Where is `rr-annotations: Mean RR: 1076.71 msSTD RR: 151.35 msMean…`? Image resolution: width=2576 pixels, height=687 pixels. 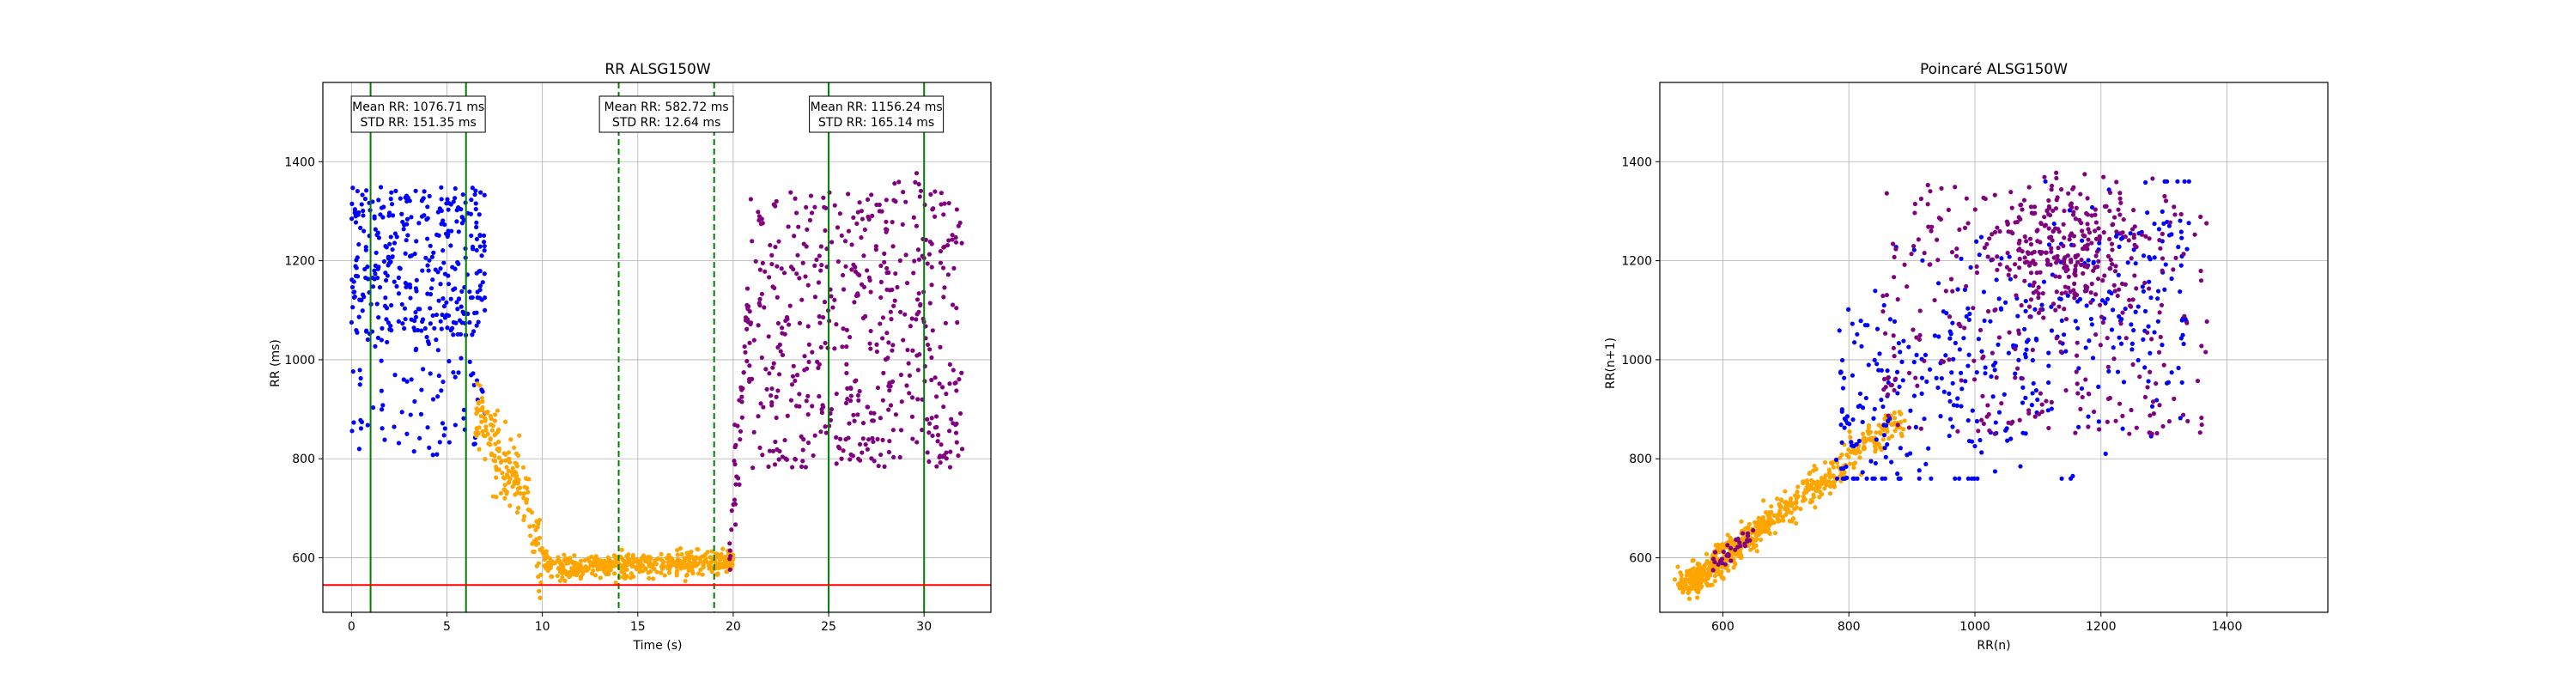 rr-annotations: Mean RR: 1076.71 msSTD RR: 151.35 msMean… is located at coordinates (647, 114).